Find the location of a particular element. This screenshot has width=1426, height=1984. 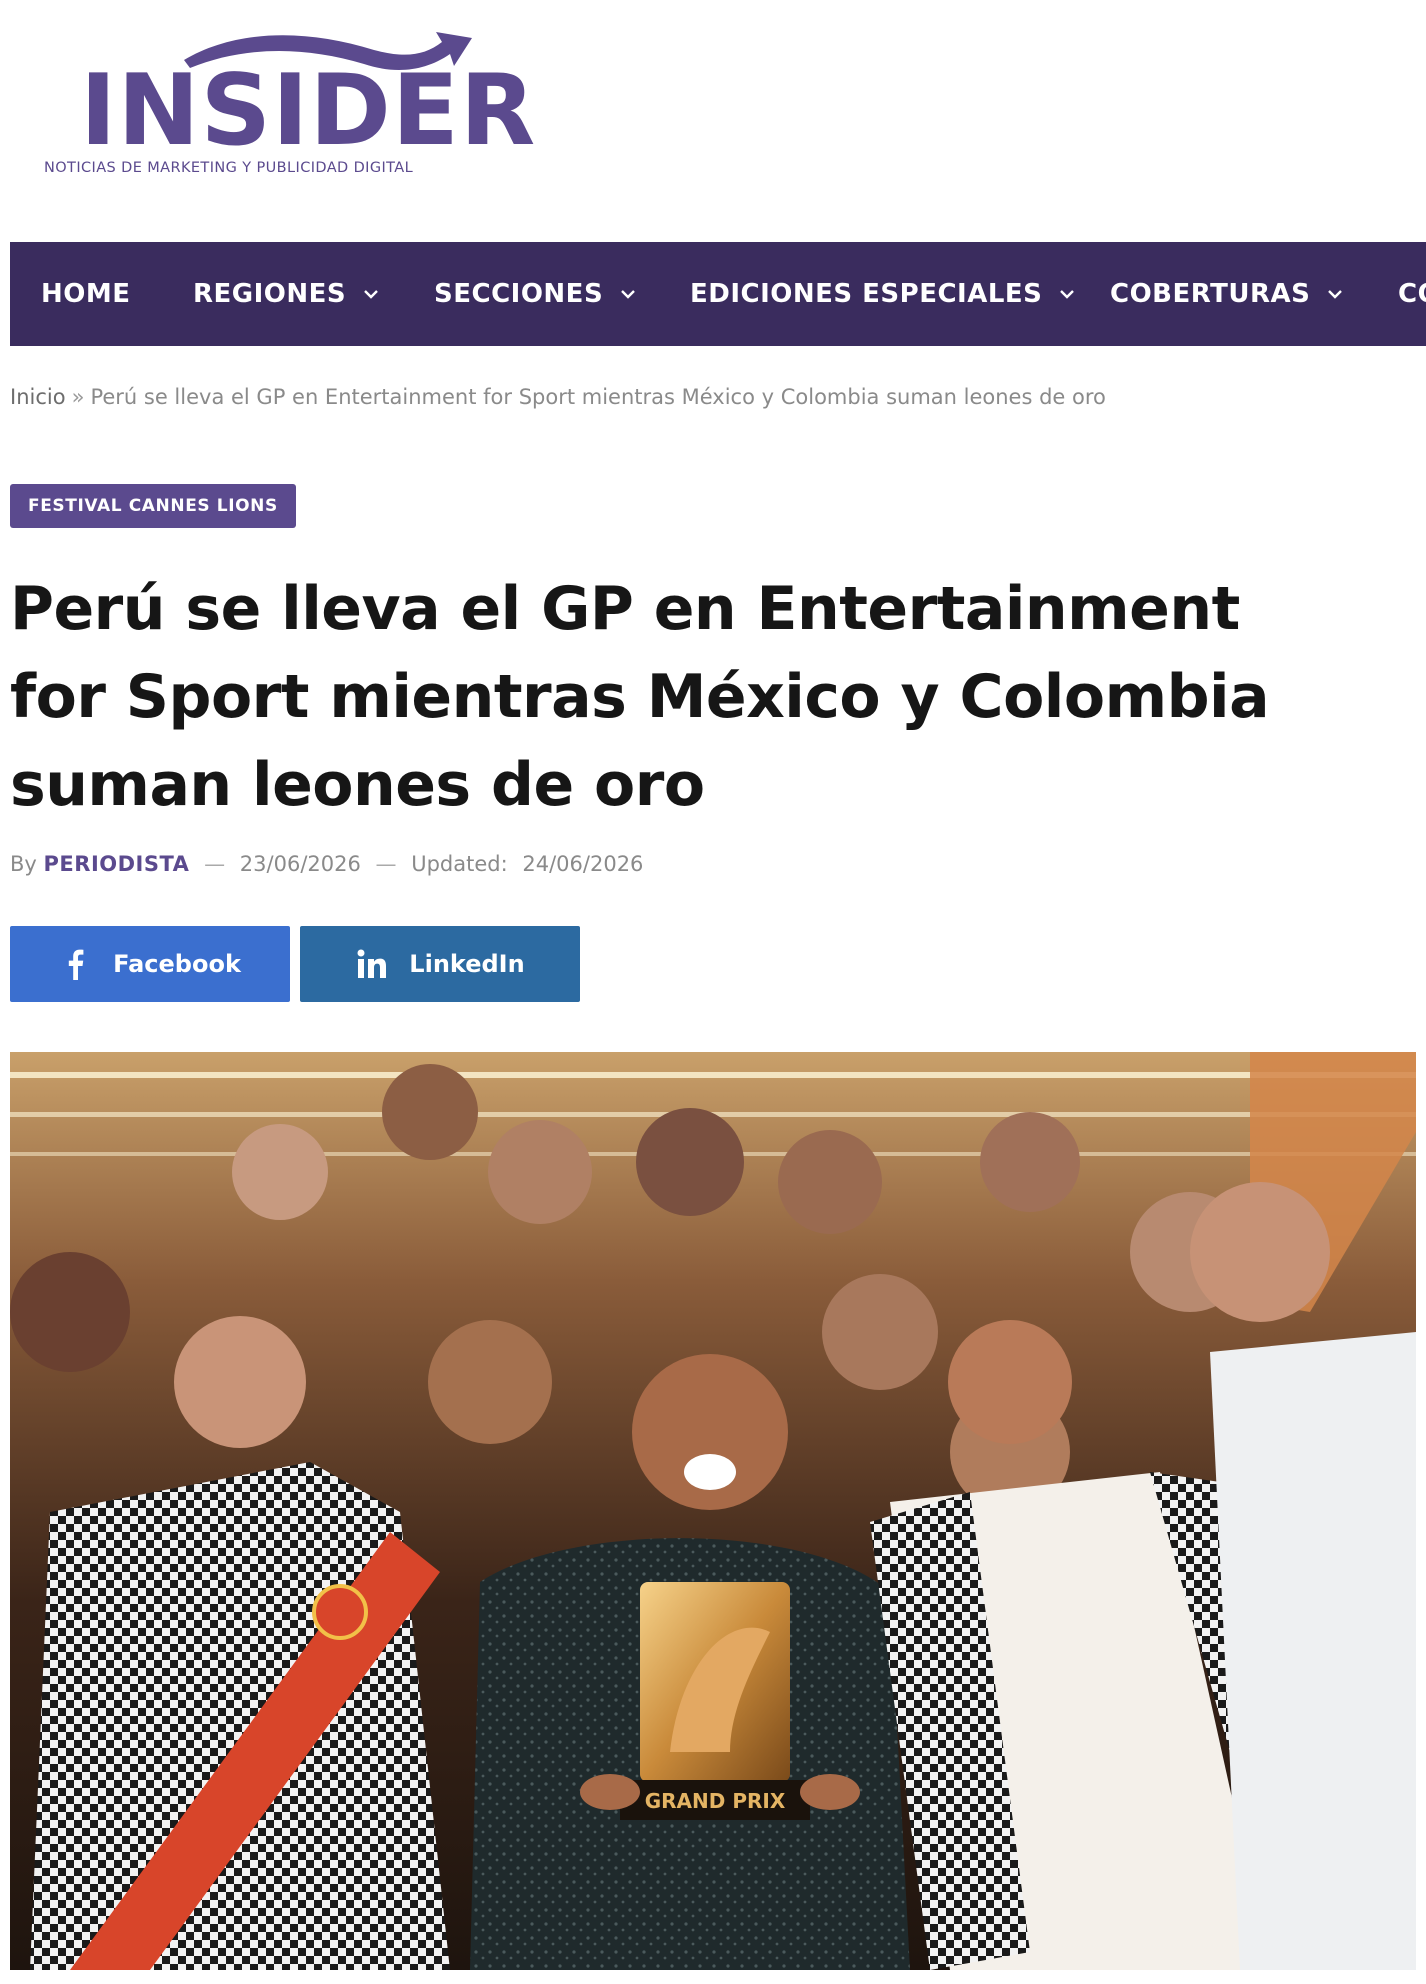

category-badge: FESTIVAL CANNES LIONS is located at coordinates (153, 506).